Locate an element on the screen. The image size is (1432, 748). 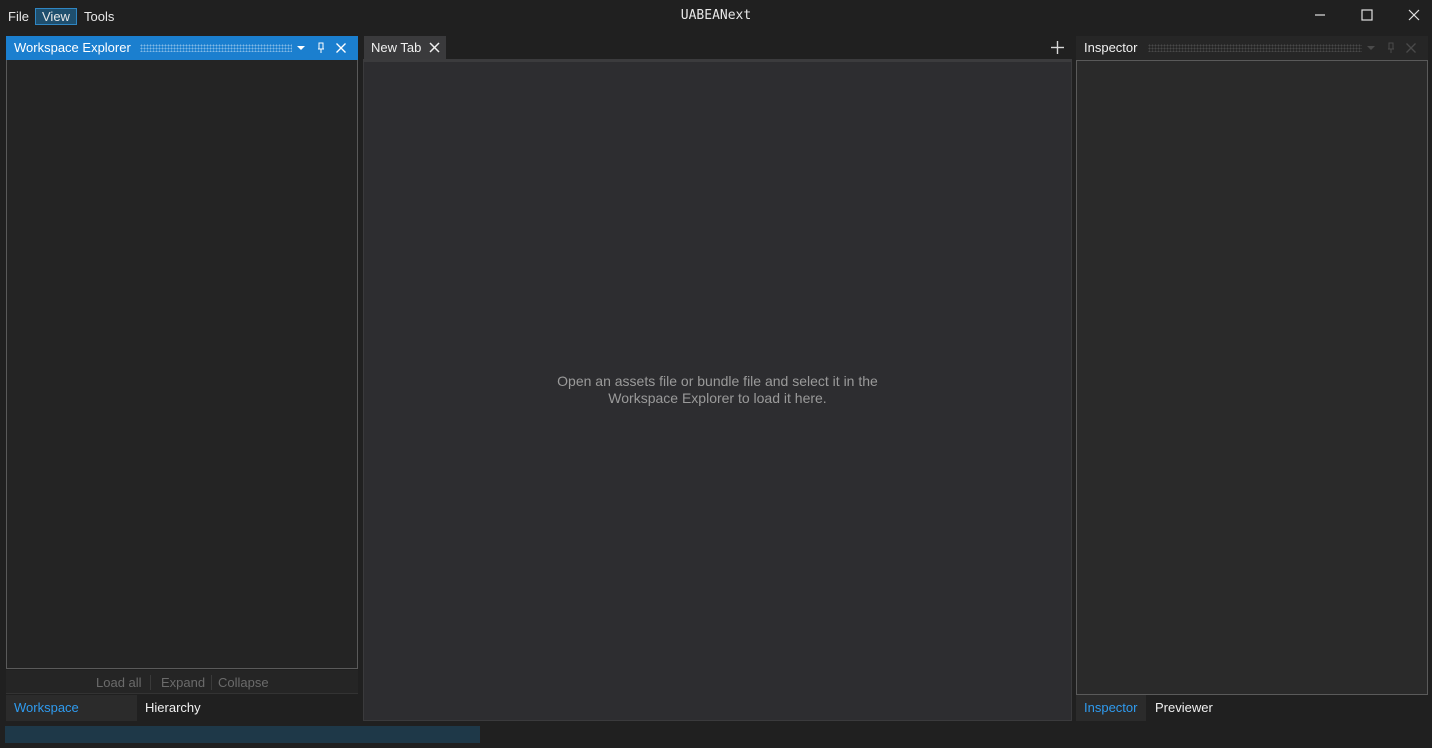
panel-title: Inspector is located at coordinates (1111, 47).